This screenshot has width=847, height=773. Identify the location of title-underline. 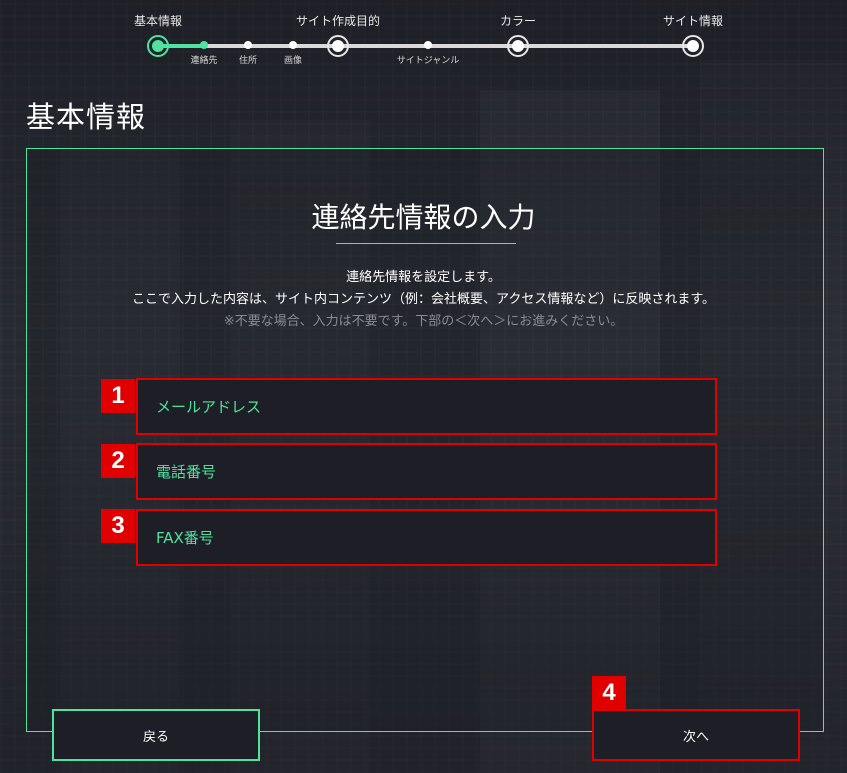
(426, 243).